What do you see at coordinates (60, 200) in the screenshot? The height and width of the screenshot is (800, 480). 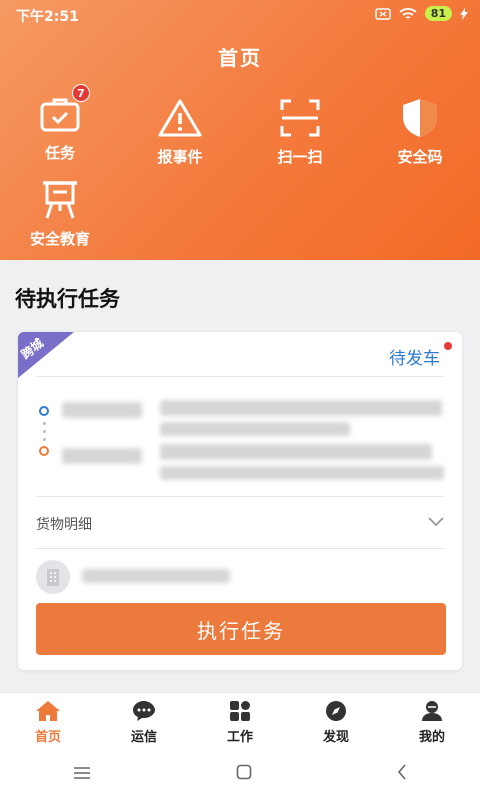 I see `education-icon` at bounding box center [60, 200].